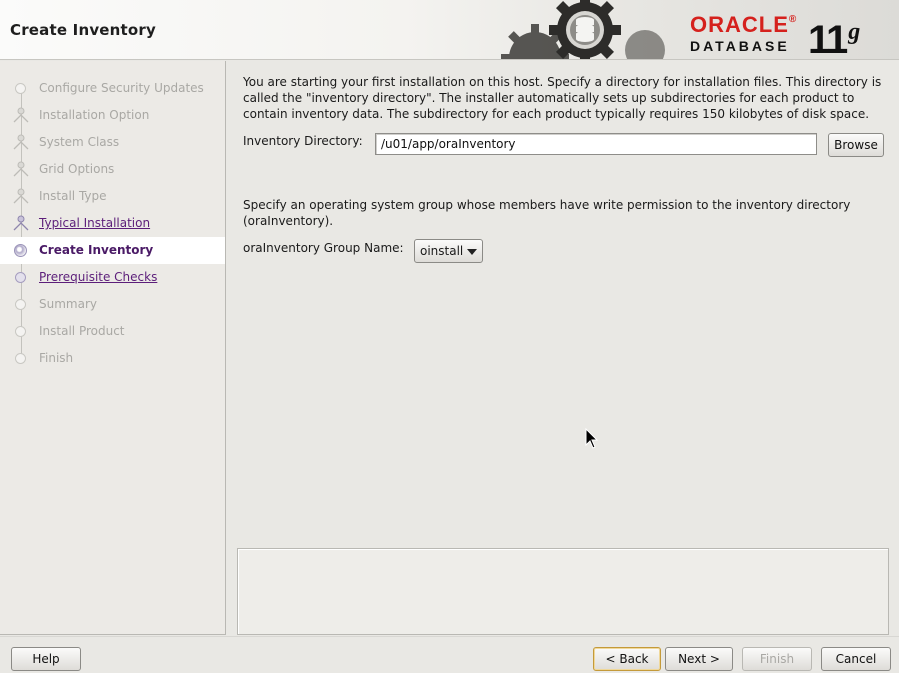  I want to click on browse-button: Browse, so click(856, 145).